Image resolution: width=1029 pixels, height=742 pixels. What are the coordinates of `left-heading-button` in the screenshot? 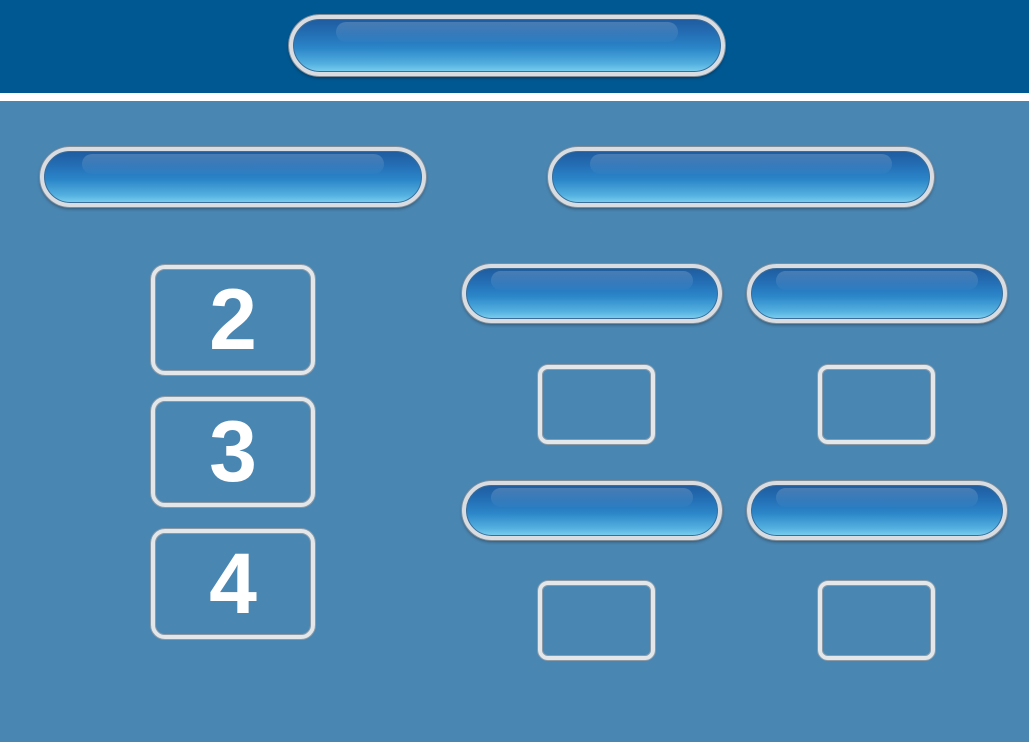 It's located at (233, 177).